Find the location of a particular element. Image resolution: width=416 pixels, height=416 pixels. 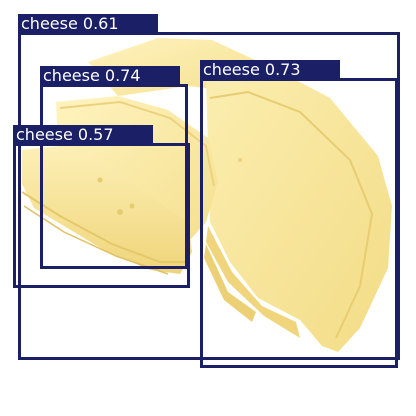

detection-label-cheese-074: cheese 0.74 is located at coordinates (110, 75).